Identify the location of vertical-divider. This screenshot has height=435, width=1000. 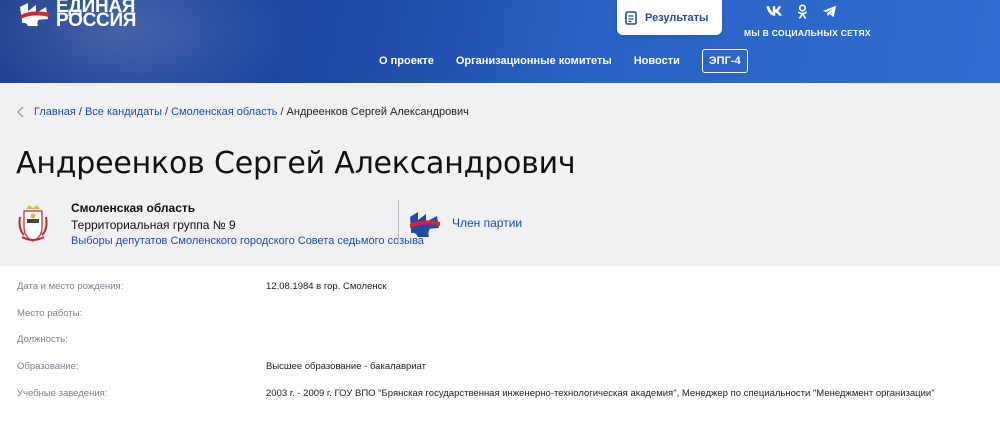
(398, 222).